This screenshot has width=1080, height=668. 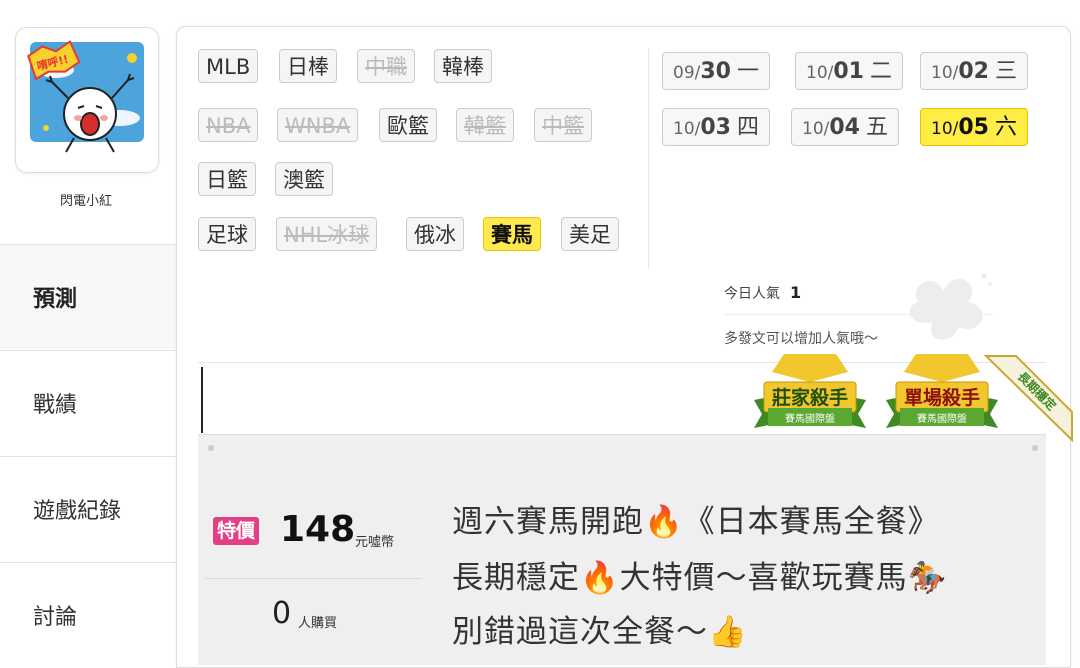 I want to click on date-chip-1004: 10/04 五, so click(x=845, y=127).